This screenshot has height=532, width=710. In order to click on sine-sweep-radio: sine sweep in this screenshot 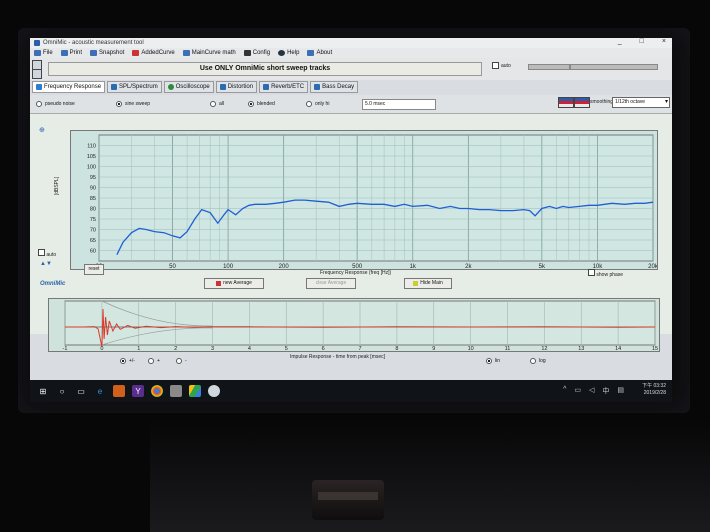, I will do `click(133, 104)`.